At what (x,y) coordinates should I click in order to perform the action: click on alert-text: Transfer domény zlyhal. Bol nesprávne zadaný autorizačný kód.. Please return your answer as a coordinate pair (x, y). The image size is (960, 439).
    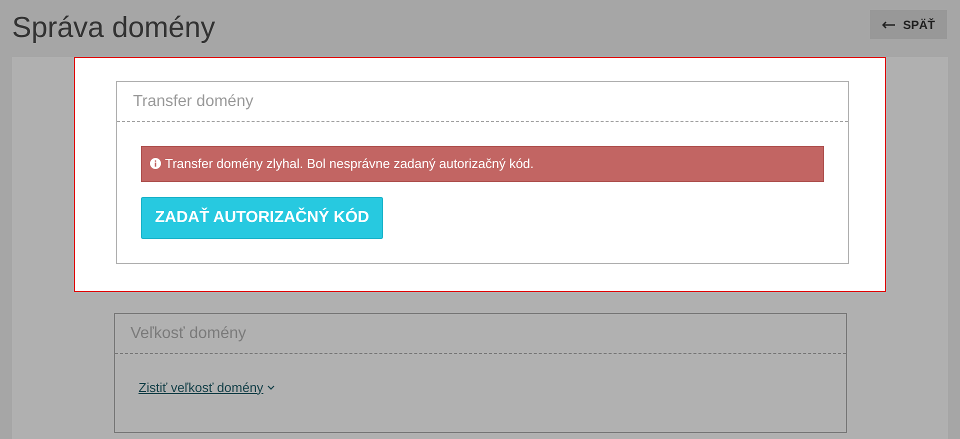
    Looking at the image, I should click on (349, 164).